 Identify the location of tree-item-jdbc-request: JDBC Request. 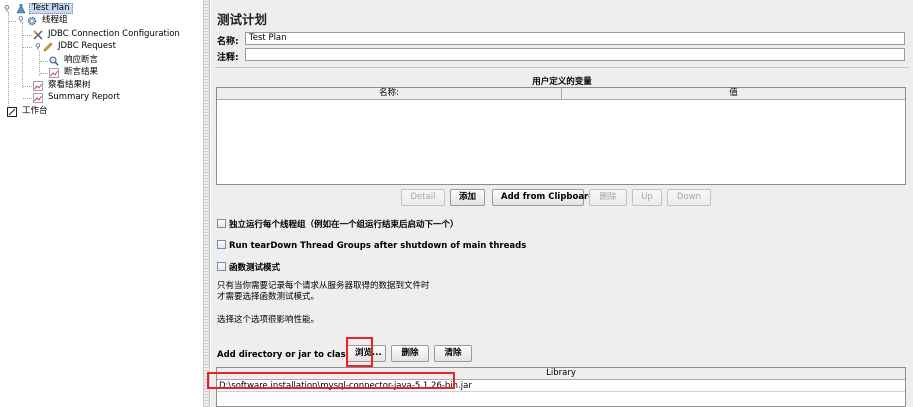
(80, 46).